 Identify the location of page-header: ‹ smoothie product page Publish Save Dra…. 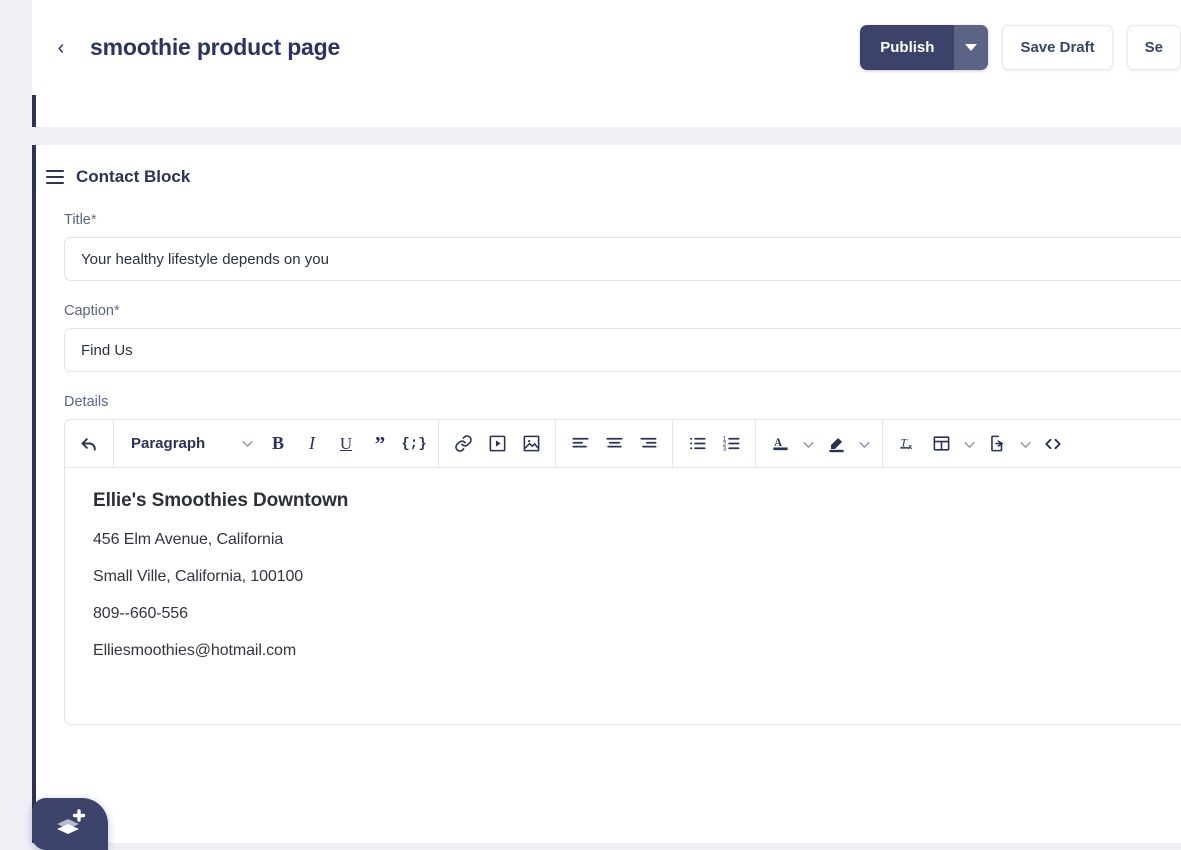
(606, 47).